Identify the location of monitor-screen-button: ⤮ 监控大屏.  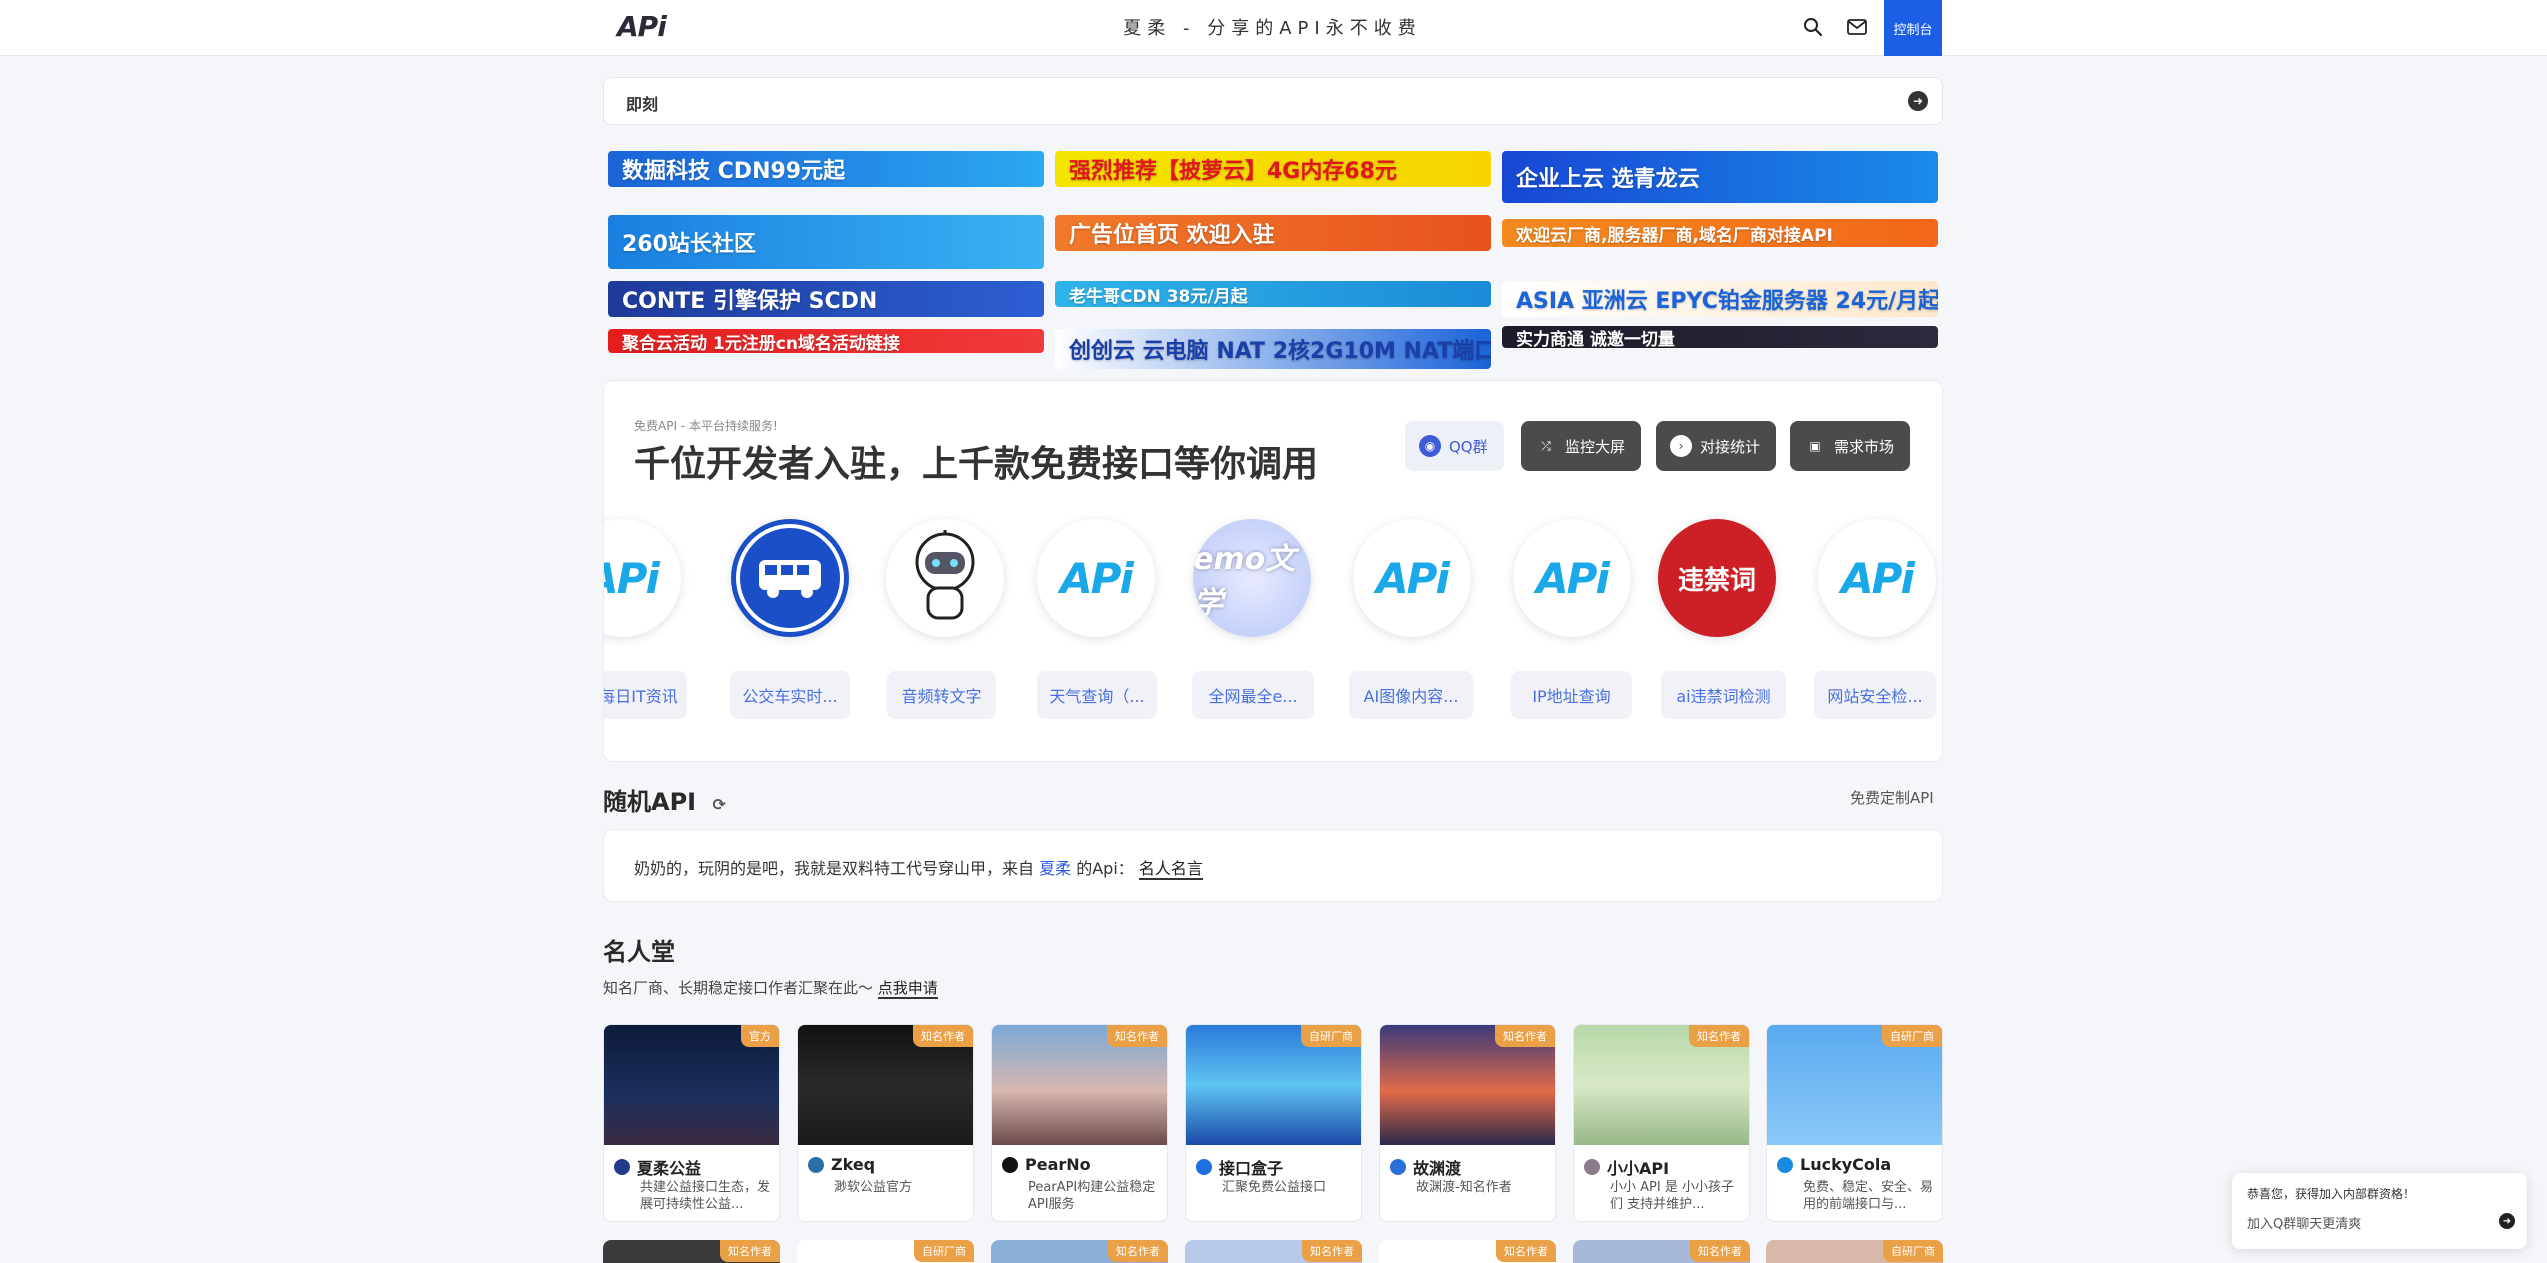
(1581, 446).